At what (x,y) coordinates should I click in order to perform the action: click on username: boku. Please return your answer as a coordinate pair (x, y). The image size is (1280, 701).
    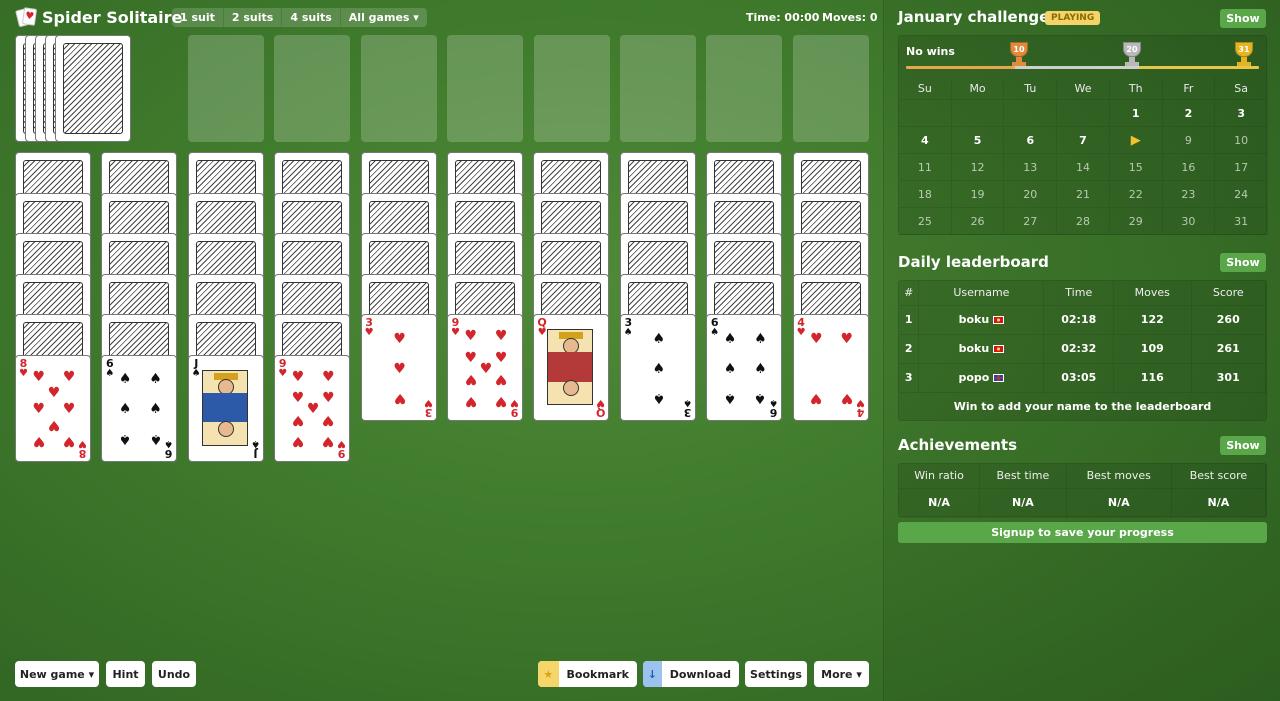
    Looking at the image, I should click on (974, 348).